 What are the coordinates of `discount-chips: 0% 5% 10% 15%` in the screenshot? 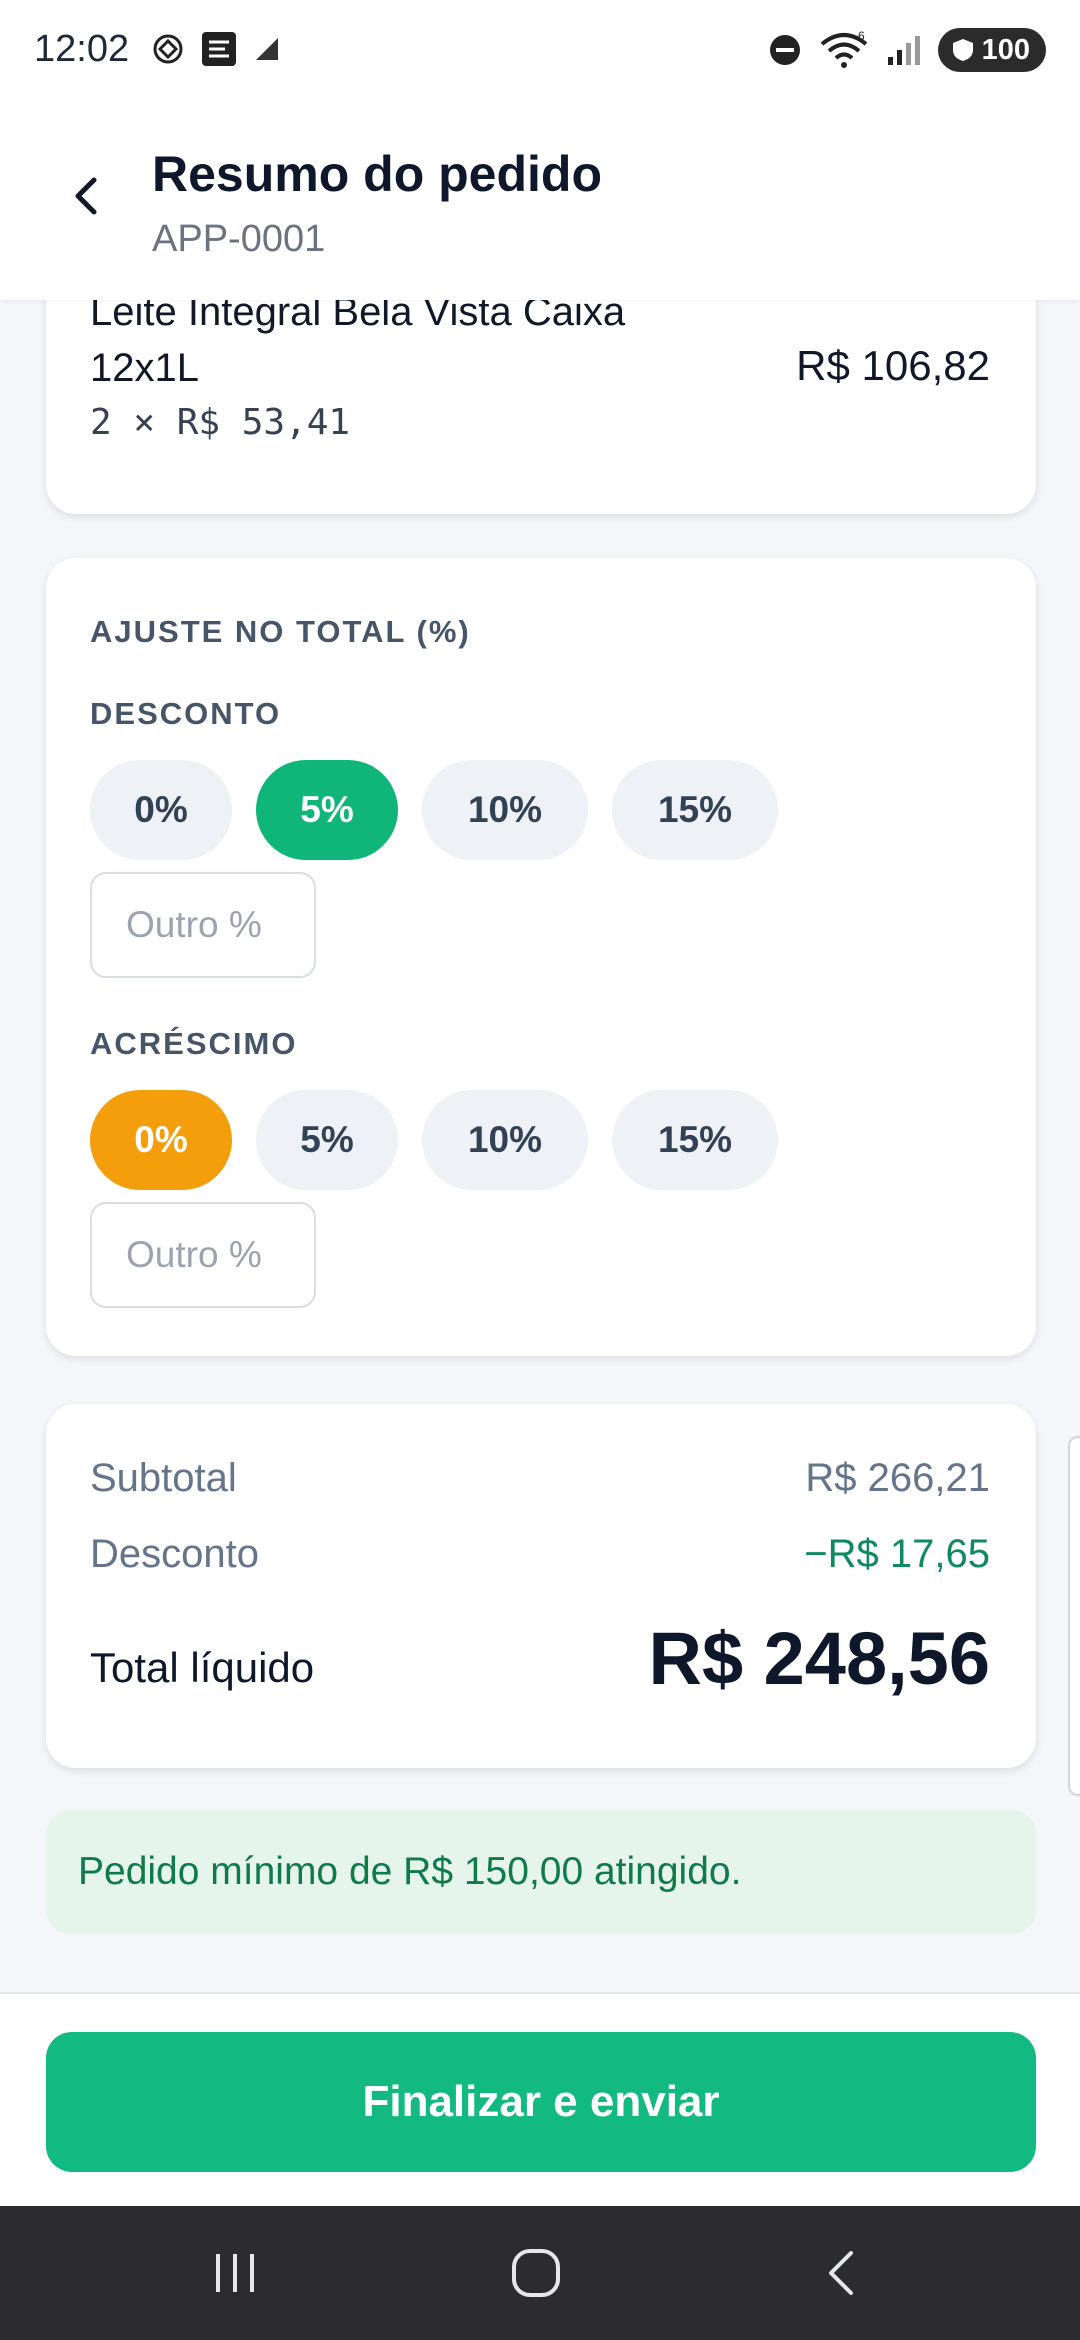 It's located at (540, 810).